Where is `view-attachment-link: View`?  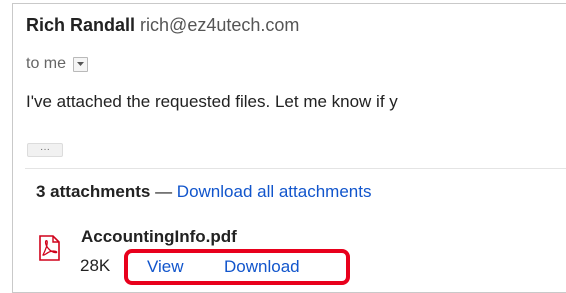 view-attachment-link: View is located at coordinates (165, 267).